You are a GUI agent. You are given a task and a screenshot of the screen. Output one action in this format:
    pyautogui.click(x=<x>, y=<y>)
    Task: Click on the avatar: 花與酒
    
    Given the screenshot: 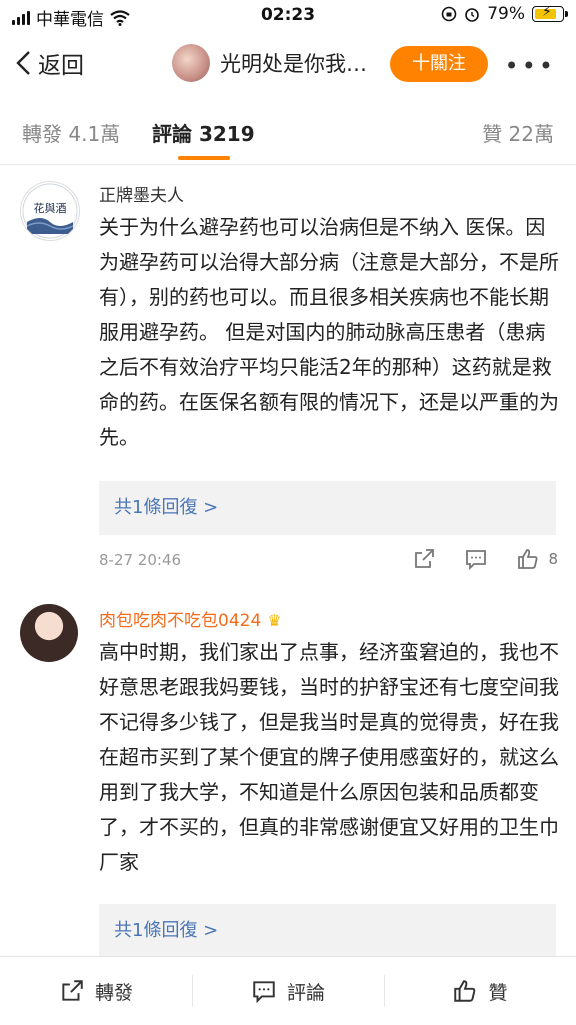 What is the action you would take?
    pyautogui.click(x=50, y=211)
    